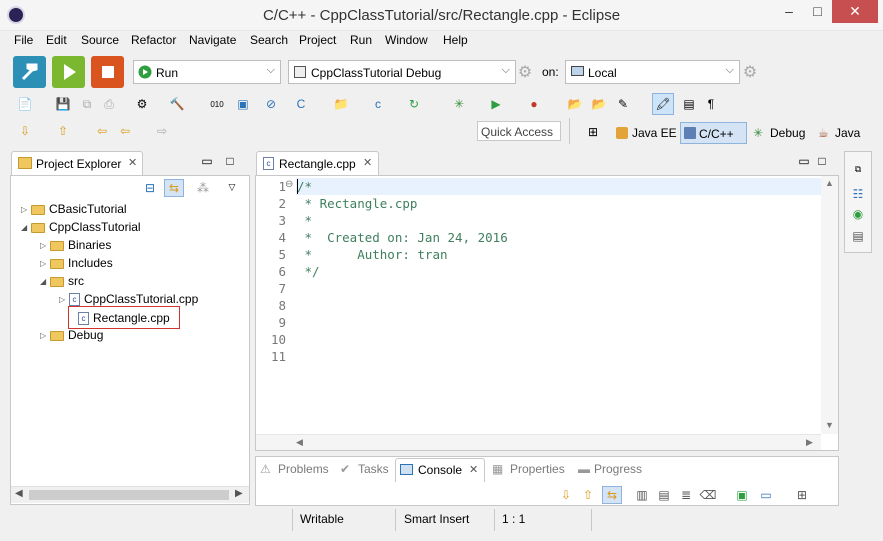 The image size is (883, 541). What do you see at coordinates (817, 11) in the screenshot?
I see `maximize-button: □` at bounding box center [817, 11].